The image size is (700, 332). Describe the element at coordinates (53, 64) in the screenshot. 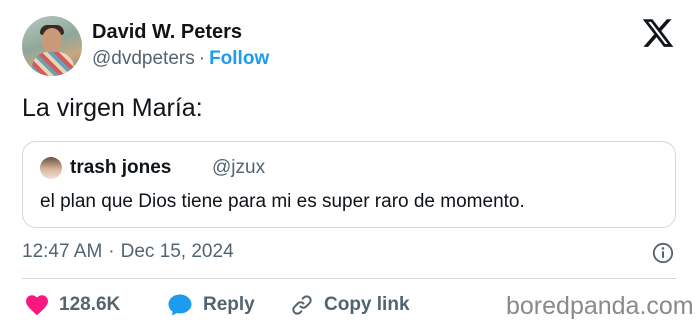

I see `avatar-shirt` at that location.